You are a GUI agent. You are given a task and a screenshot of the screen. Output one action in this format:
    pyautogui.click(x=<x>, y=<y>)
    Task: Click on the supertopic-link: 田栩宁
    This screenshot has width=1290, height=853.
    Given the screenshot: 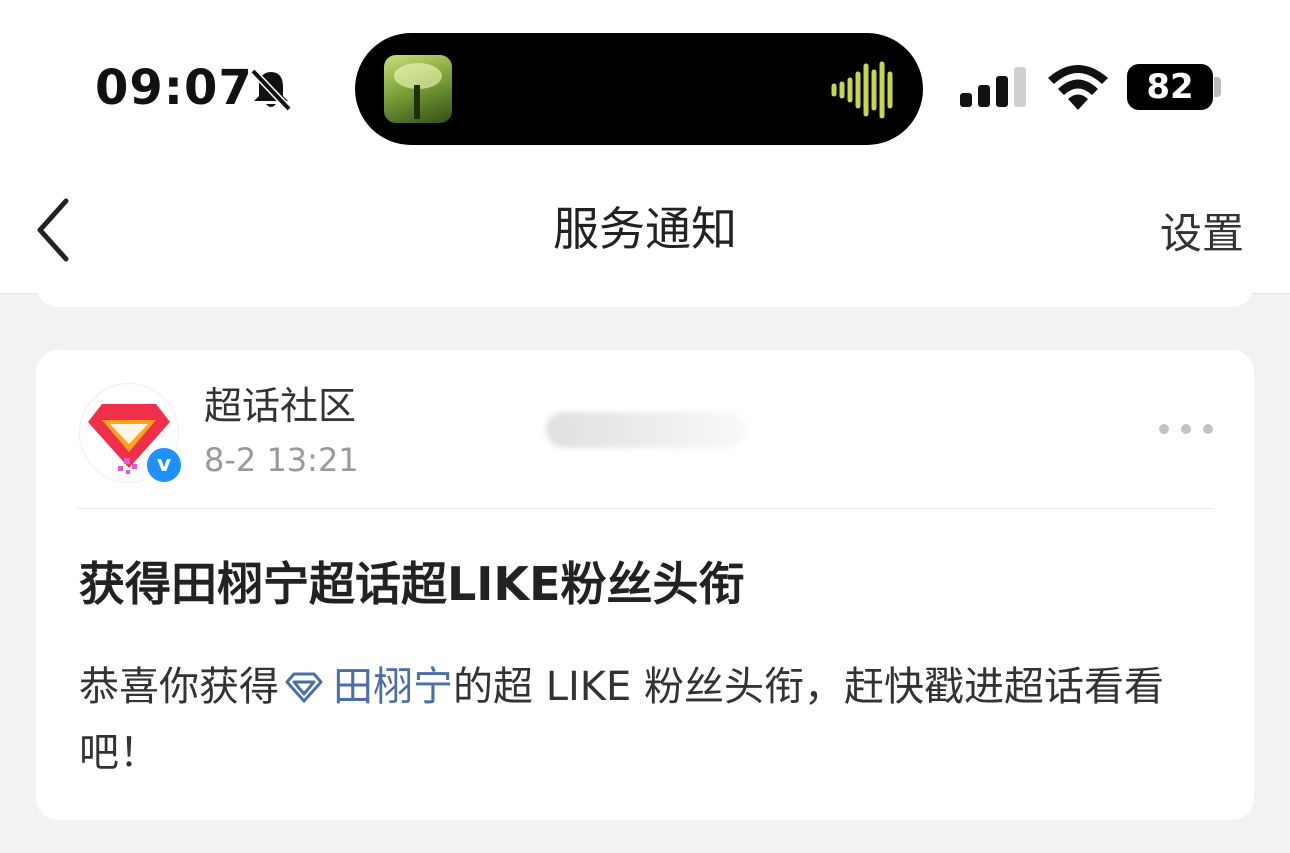 What is the action you would take?
    pyautogui.click(x=393, y=687)
    